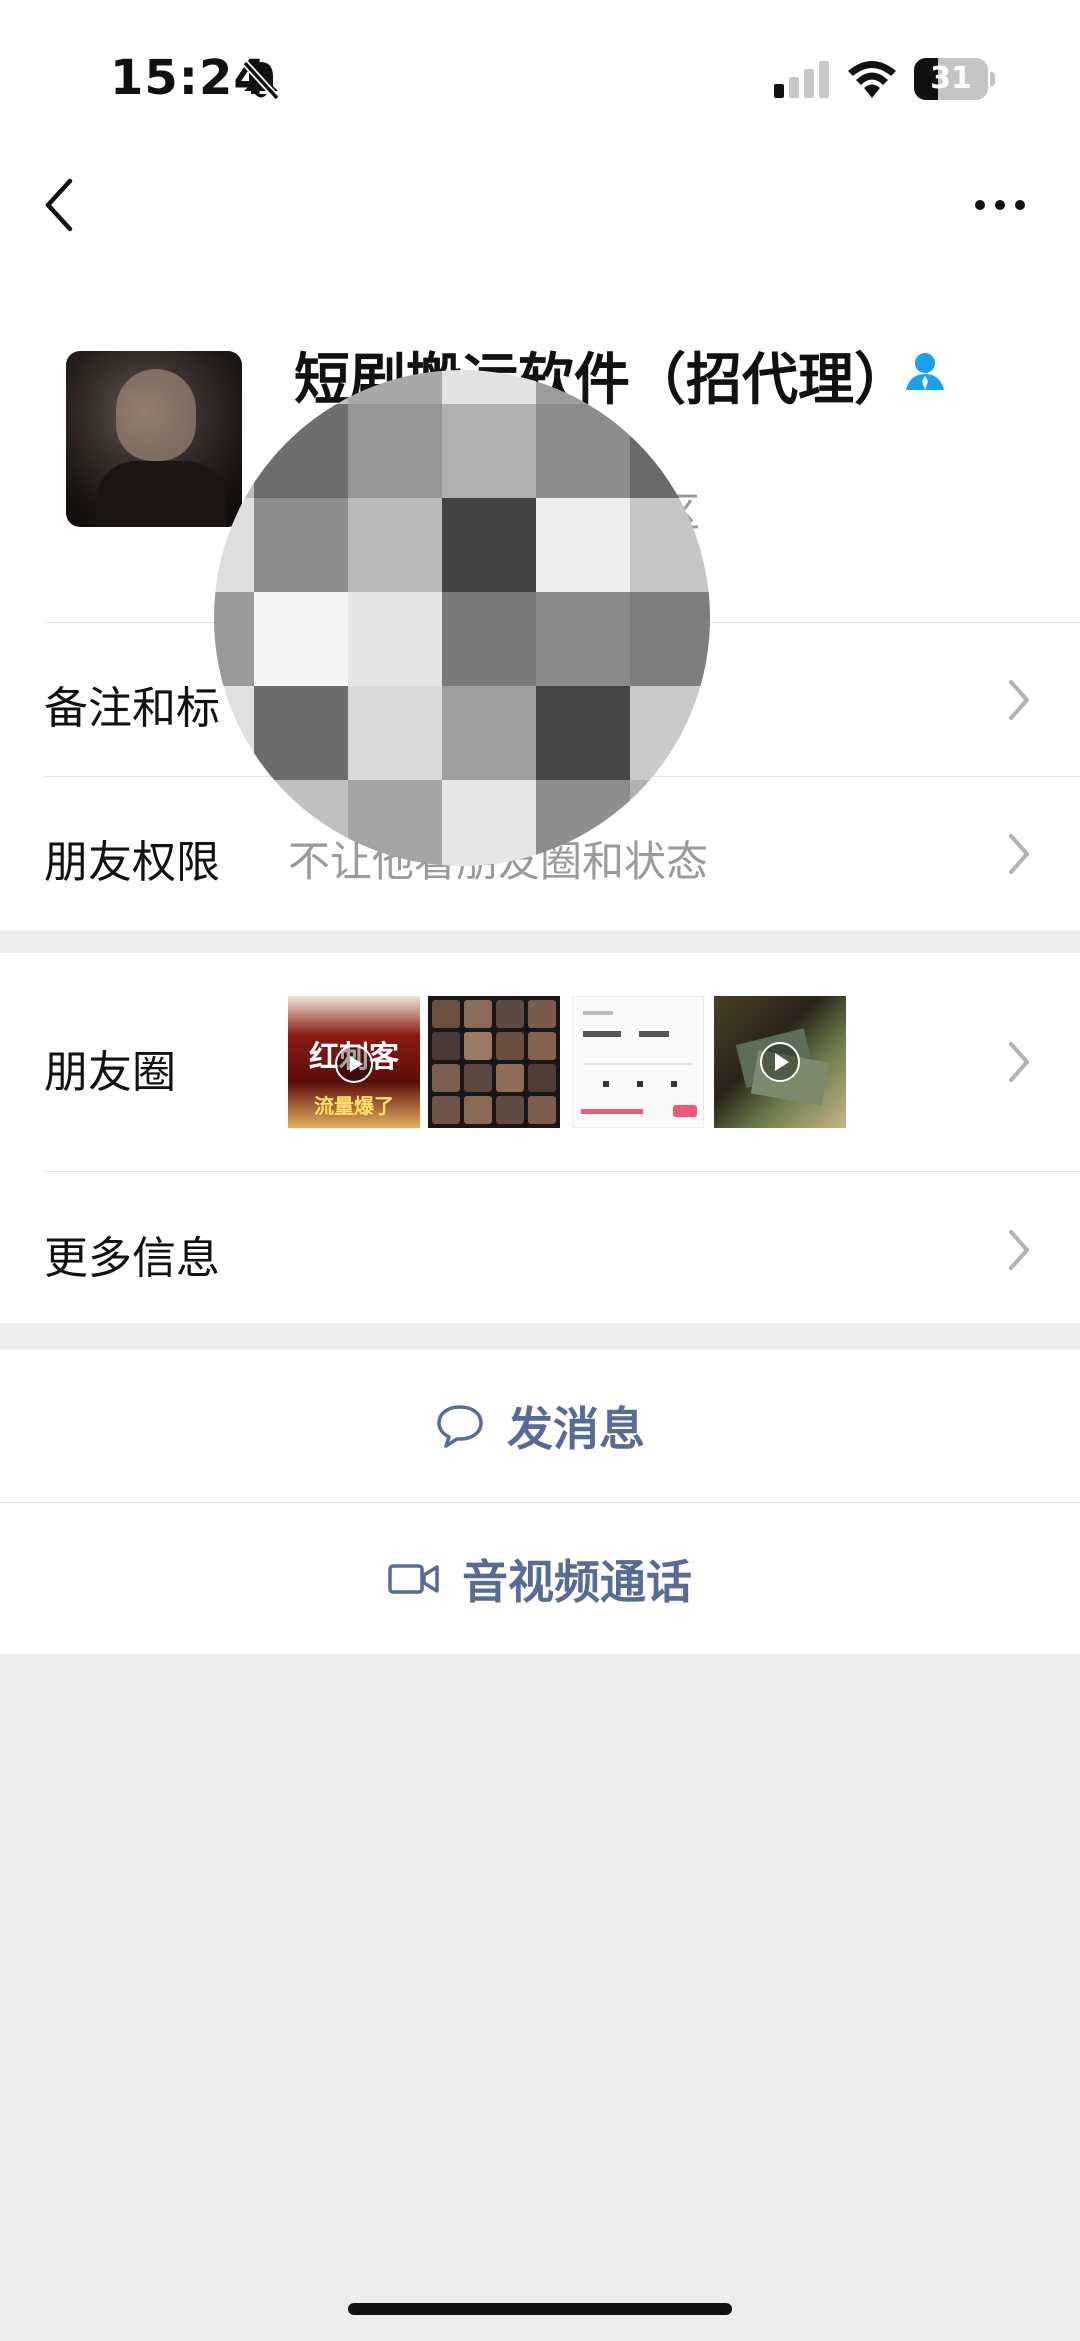 The image size is (1080, 2341). Describe the element at coordinates (1000, 205) in the screenshot. I see `more-icon` at that location.